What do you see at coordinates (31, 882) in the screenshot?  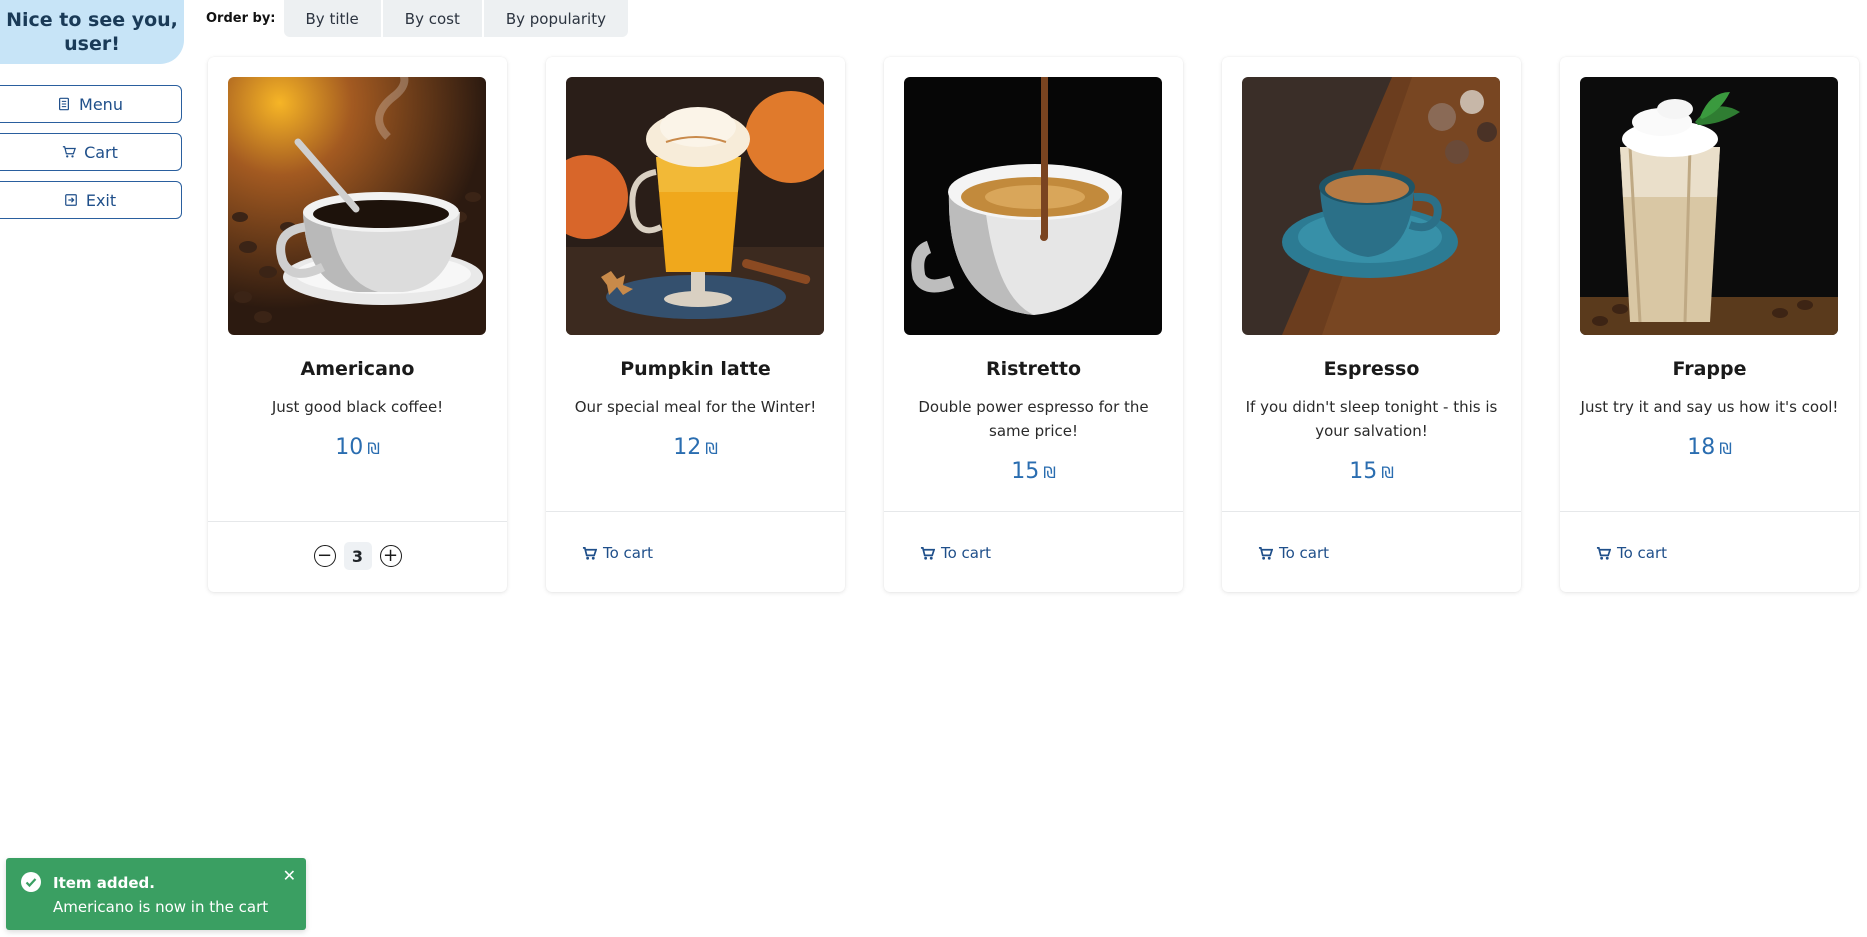 I see `check-circle-icon` at bounding box center [31, 882].